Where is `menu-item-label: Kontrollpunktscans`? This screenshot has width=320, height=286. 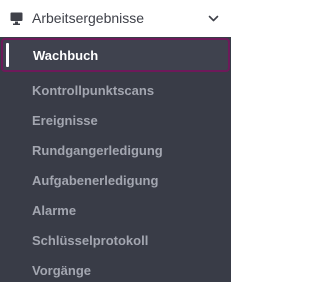 menu-item-label: Kontrollpunktscans is located at coordinates (93, 90).